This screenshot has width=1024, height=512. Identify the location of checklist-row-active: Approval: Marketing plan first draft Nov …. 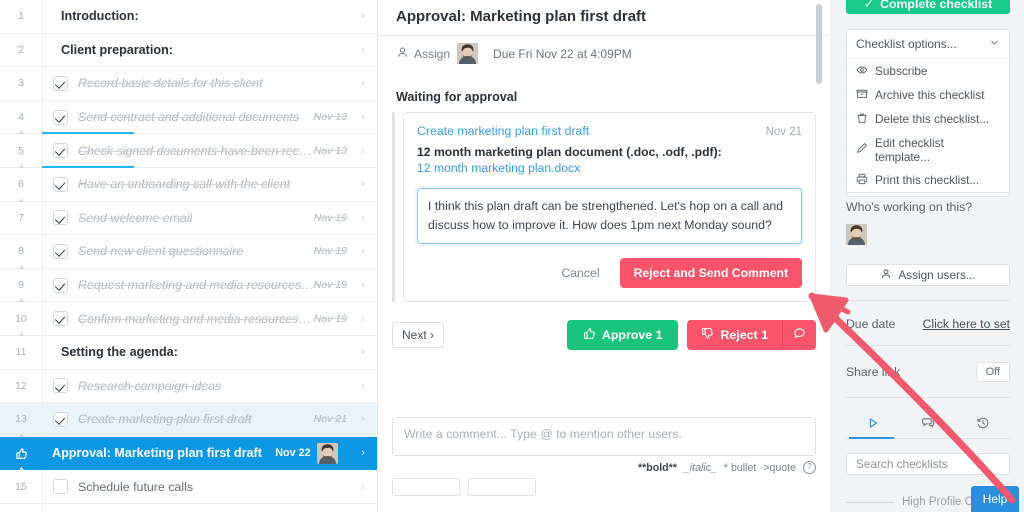
(188, 455).